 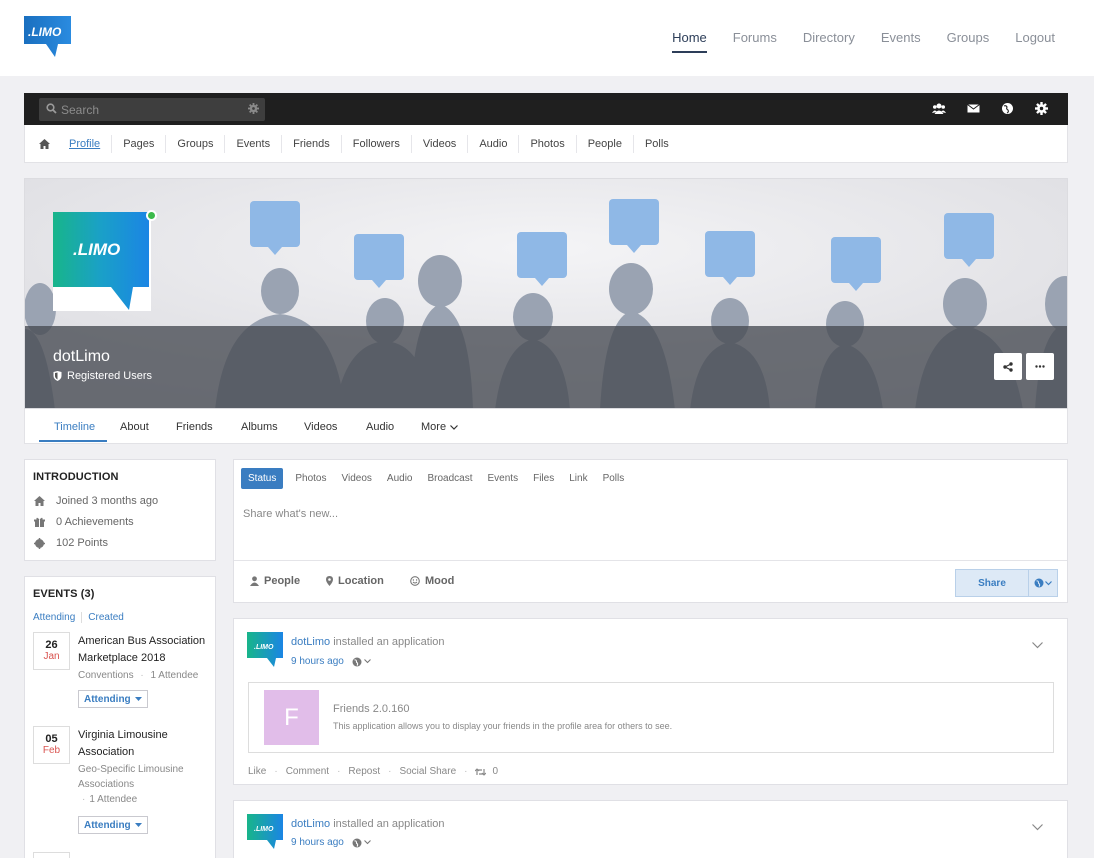 What do you see at coordinates (51, 750) in the screenshot?
I see `event-month: Feb` at bounding box center [51, 750].